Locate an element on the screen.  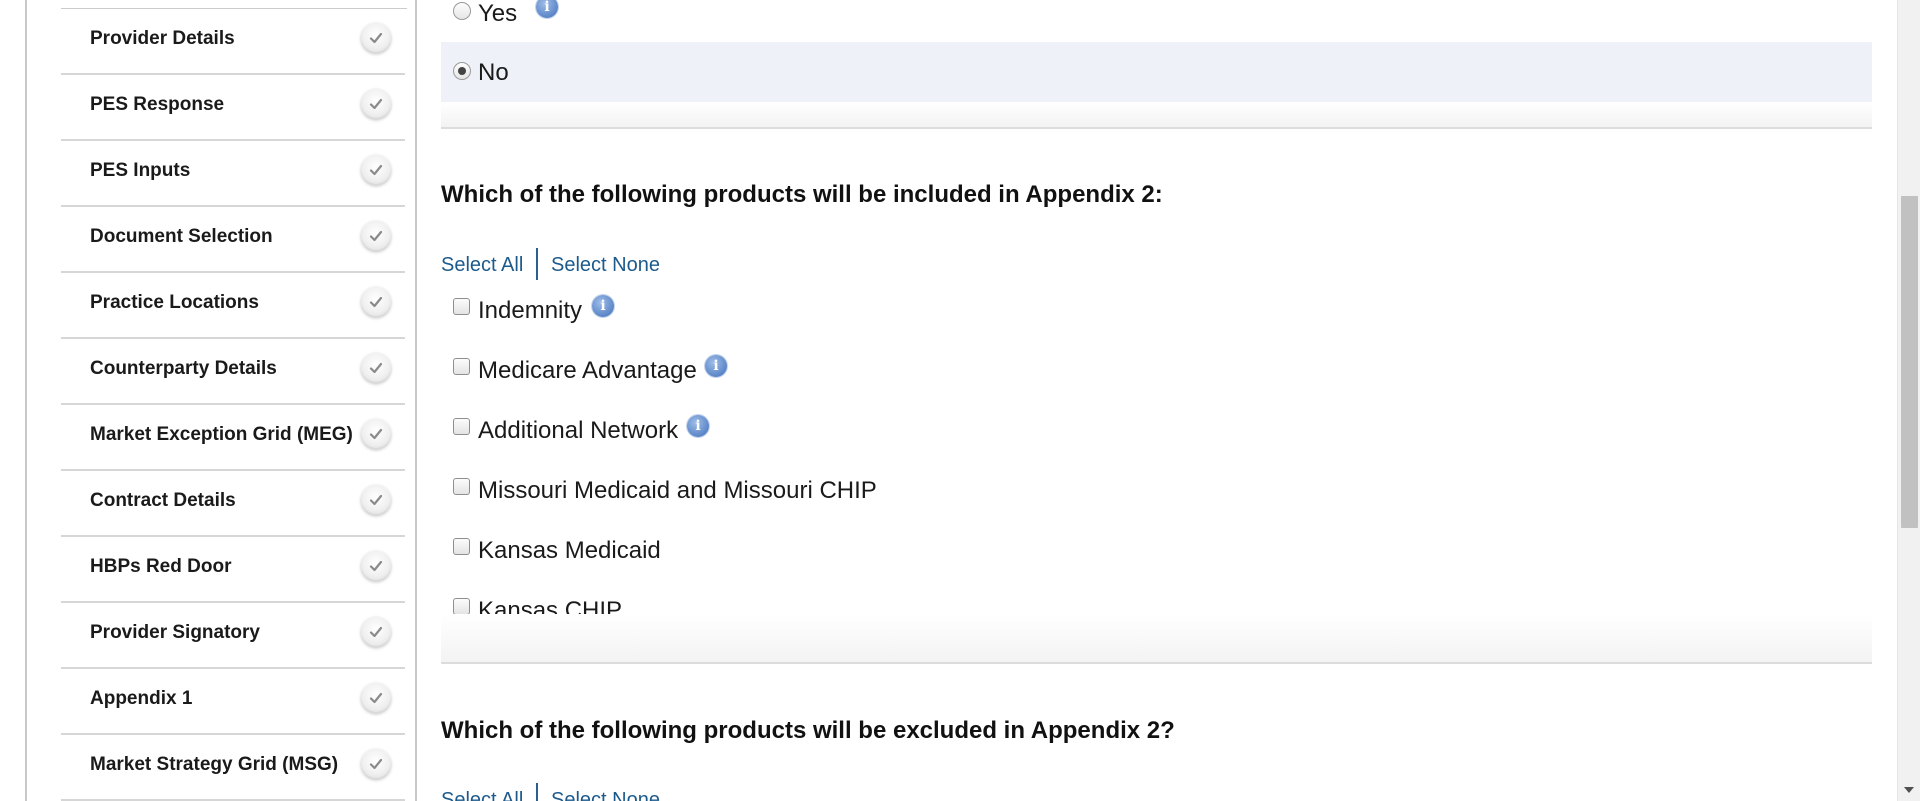
sidebar-item-document-selection: Document Selection is located at coordinates (233, 240).